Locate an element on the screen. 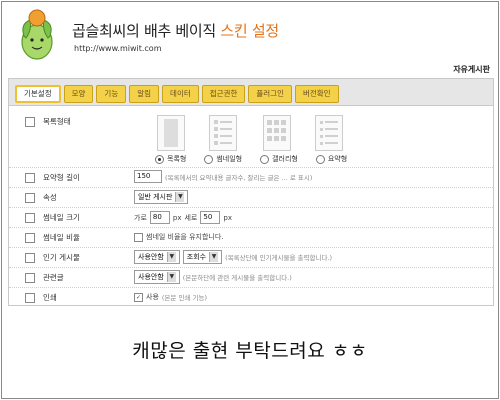 The height and width of the screenshot is (400, 500). summary-length-note: (목록에서의 요약내용 글자수, 잘리는 글은 ... 로 표시) is located at coordinates (239, 177).